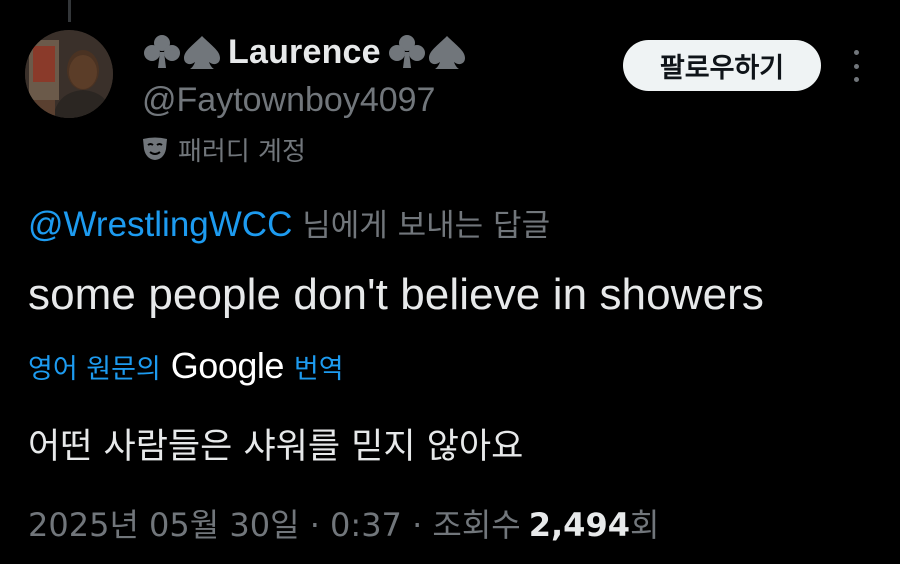 The image size is (900, 564). Describe the element at coordinates (94, 369) in the screenshot. I see `translation-prefix: 영어 원문의` at that location.